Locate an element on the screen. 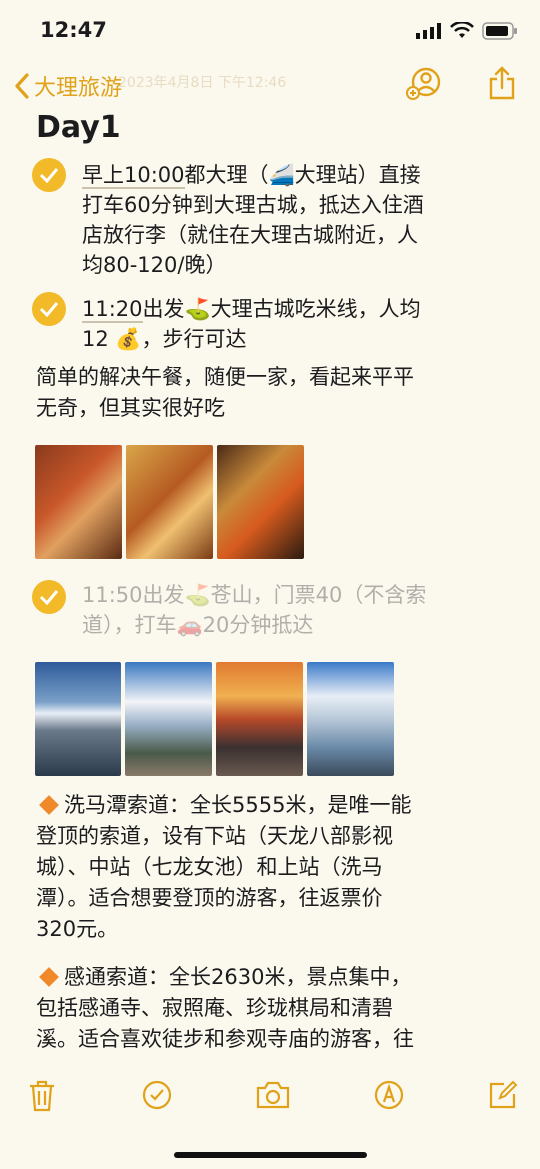 The height and width of the screenshot is (1169, 540). wifi-icon is located at coordinates (462, 30).